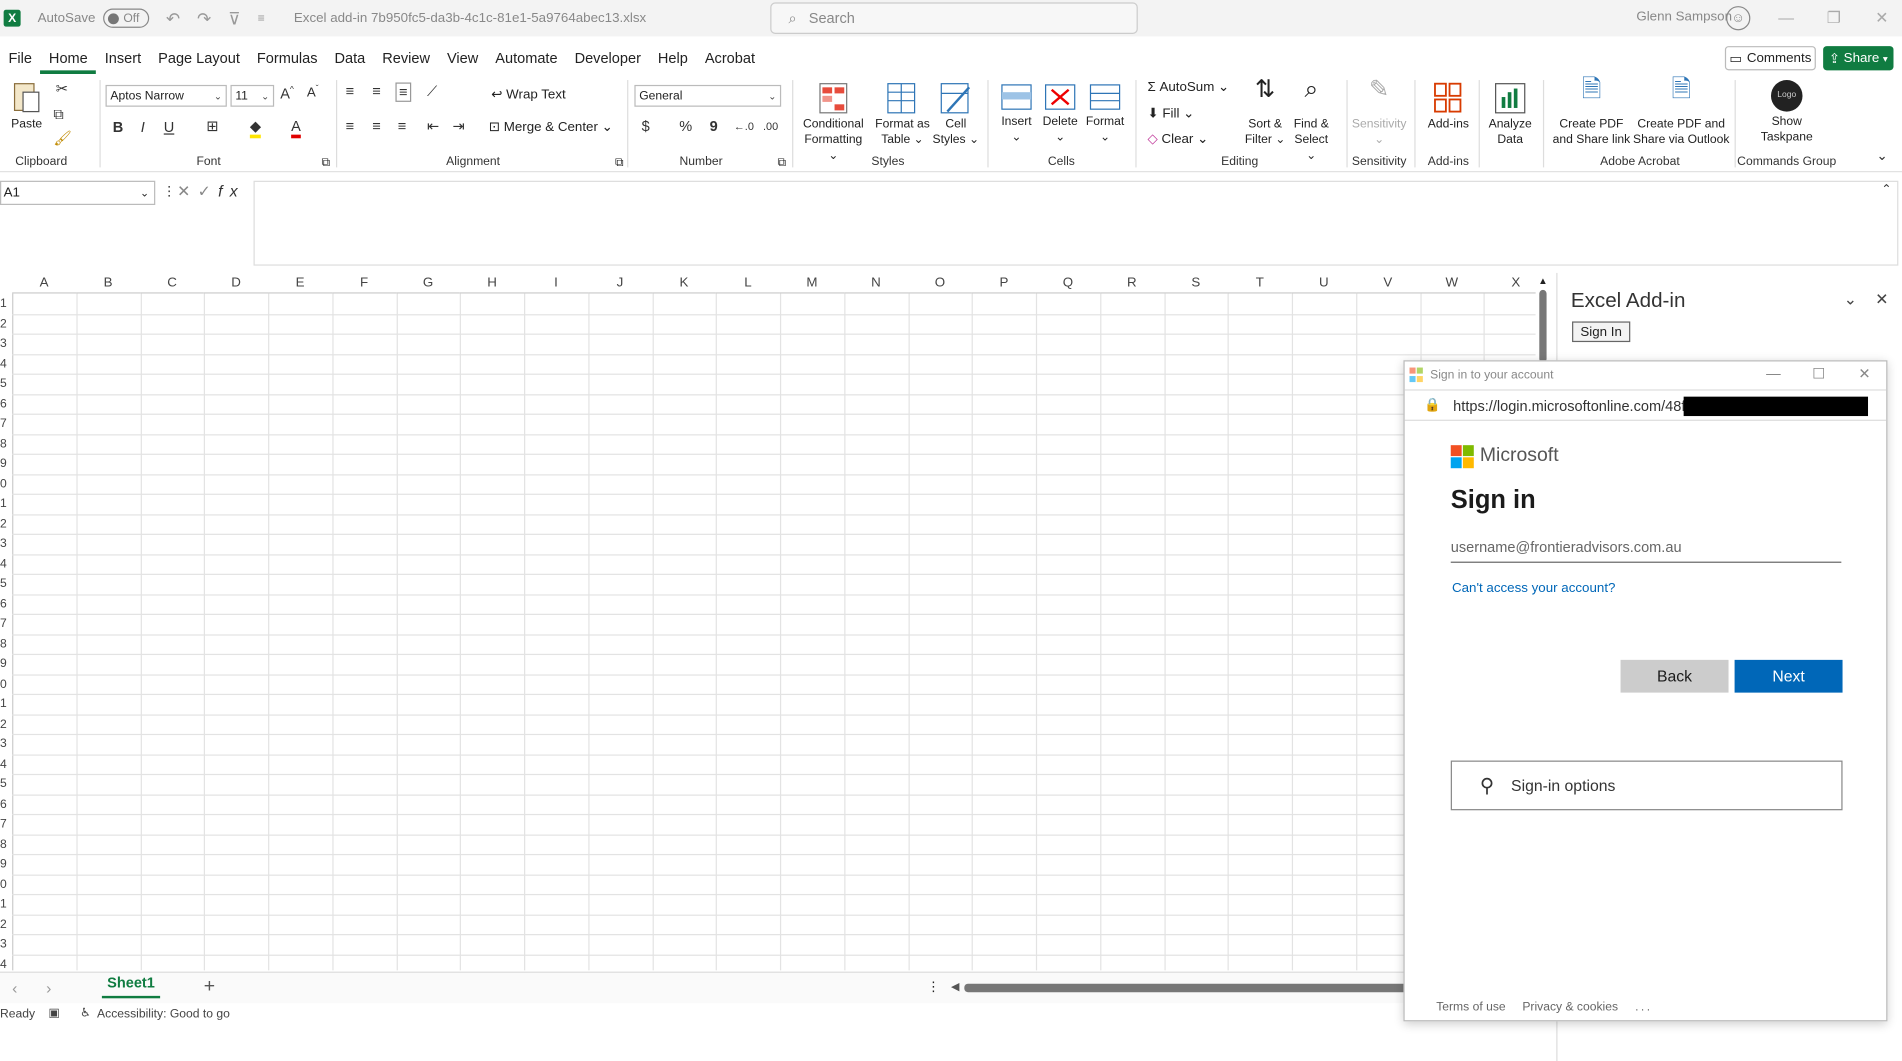  I want to click on accounting-icon: $, so click(646, 126).